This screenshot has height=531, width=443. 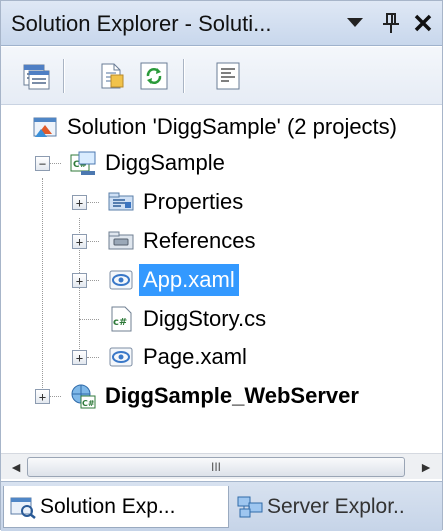 I want to click on scroll-left-button: ◄, so click(x=16, y=467).